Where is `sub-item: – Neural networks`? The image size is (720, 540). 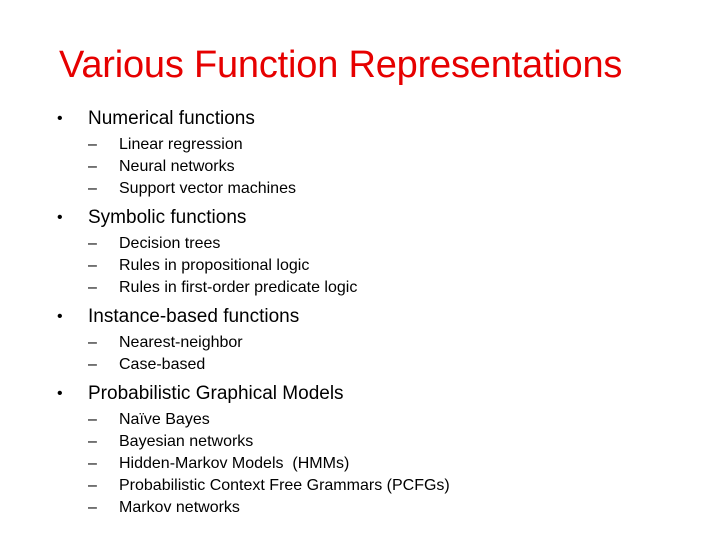
sub-item: – Neural networks is located at coordinates (377, 167).